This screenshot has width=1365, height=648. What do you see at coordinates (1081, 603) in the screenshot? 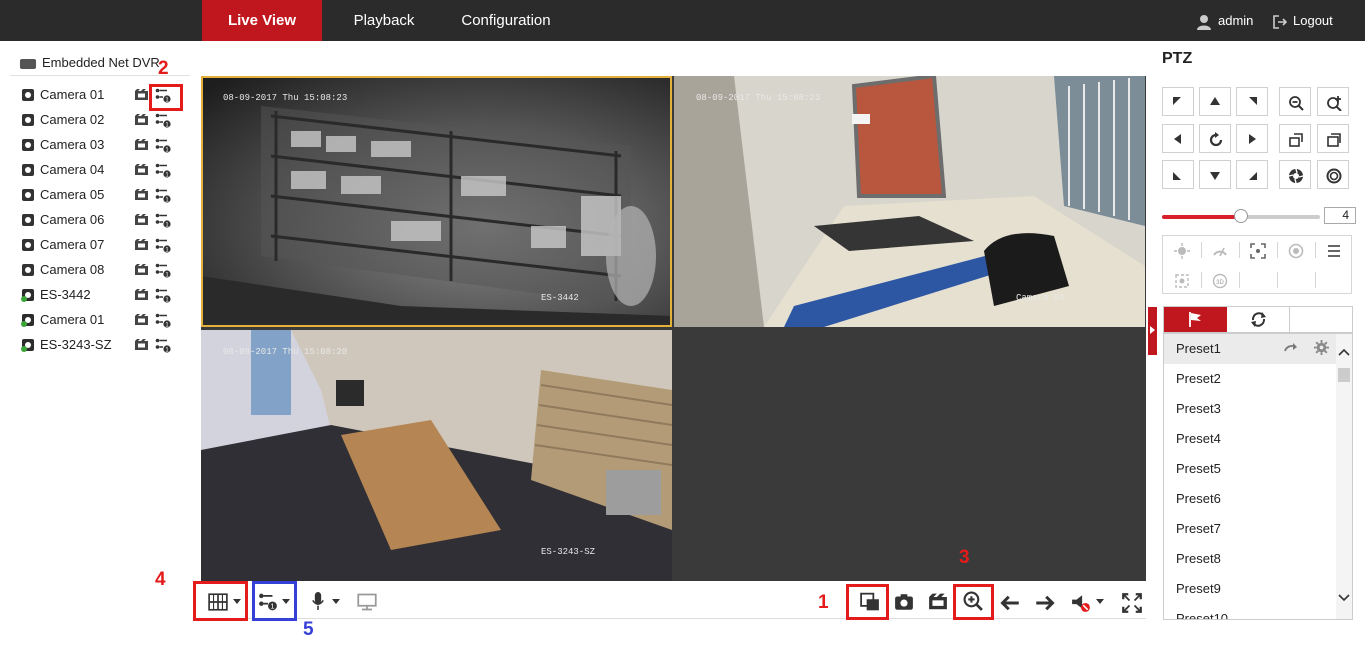
I see `volume-mute-icon` at bounding box center [1081, 603].